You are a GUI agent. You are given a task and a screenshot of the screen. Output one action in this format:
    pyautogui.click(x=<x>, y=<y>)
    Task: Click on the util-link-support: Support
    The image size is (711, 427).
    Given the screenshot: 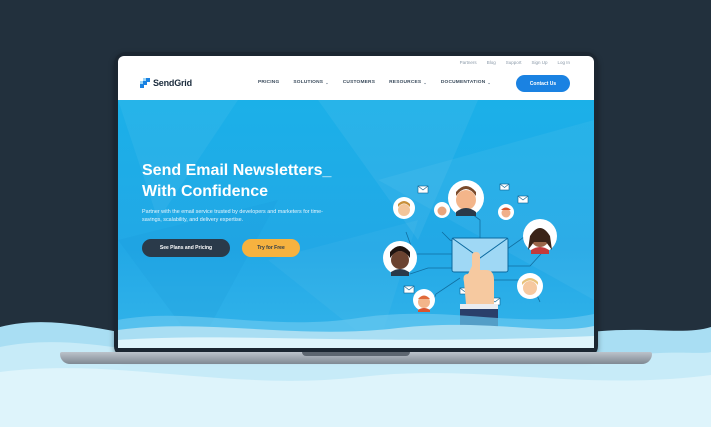 What is the action you would take?
    pyautogui.click(x=514, y=62)
    